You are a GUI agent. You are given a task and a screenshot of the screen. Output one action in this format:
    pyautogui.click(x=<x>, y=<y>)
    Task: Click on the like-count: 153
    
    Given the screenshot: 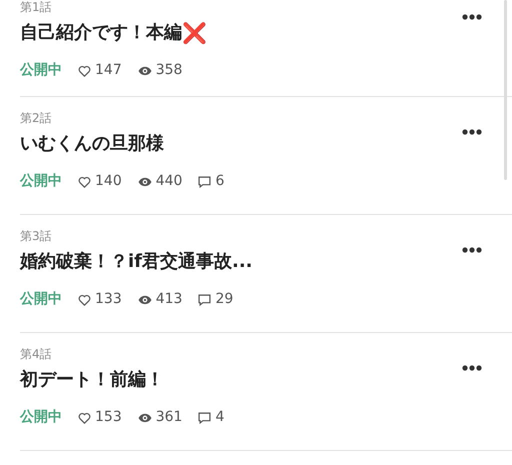 What is the action you would take?
    pyautogui.click(x=108, y=417)
    